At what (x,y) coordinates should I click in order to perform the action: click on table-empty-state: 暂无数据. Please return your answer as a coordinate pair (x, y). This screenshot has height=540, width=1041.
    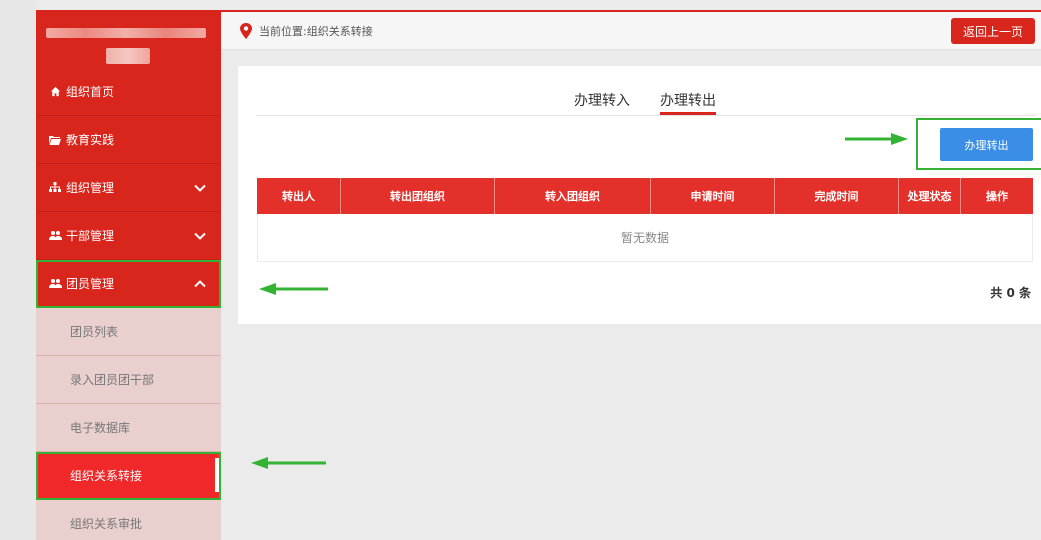
    Looking at the image, I should click on (645, 238).